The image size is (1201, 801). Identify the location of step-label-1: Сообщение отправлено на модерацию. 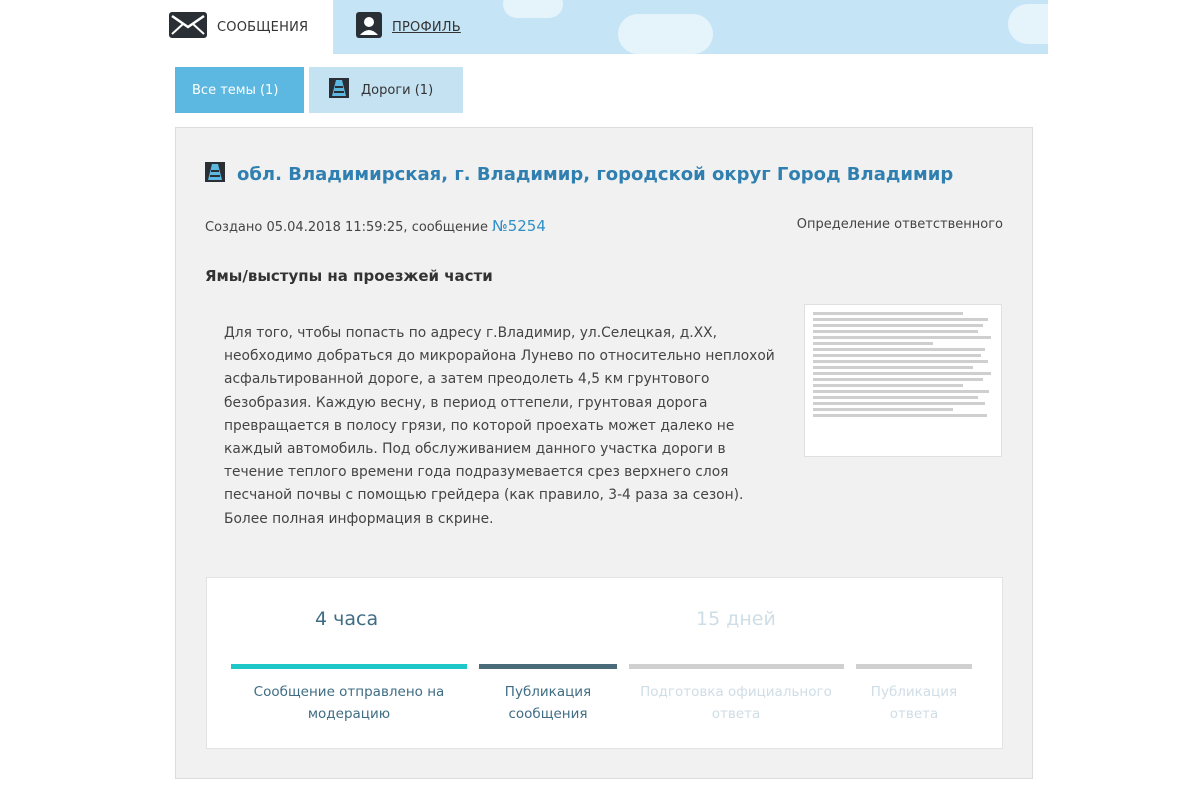
(349, 703).